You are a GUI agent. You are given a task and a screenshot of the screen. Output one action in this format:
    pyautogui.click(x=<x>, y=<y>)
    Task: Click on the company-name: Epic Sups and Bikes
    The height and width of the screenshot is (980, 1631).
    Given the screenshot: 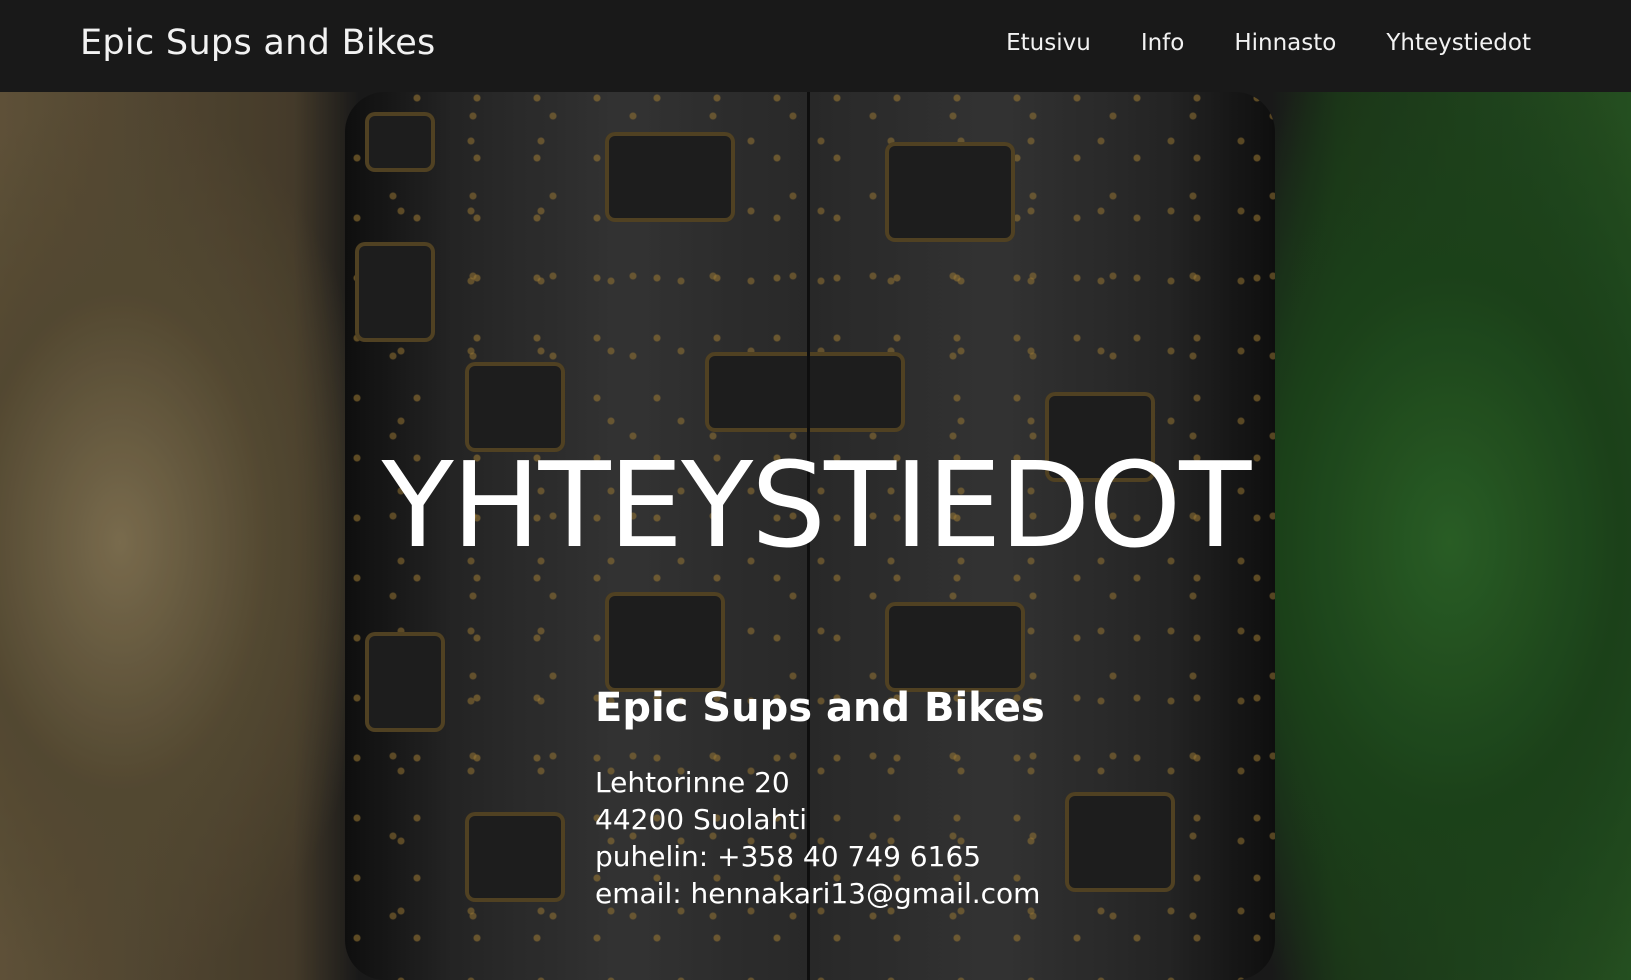 What is the action you would take?
    pyautogui.click(x=820, y=708)
    